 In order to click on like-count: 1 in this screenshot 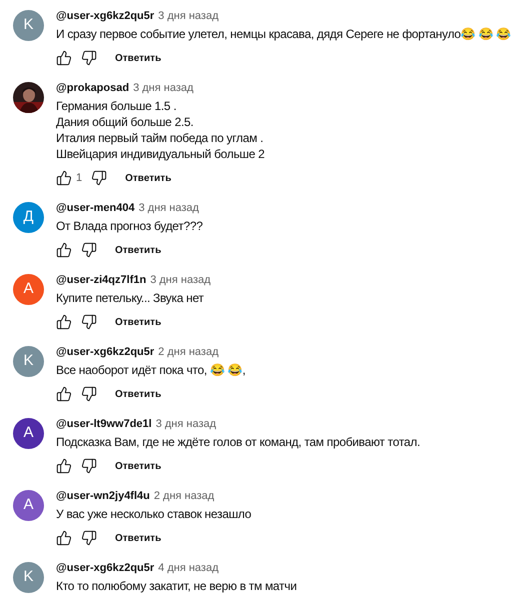, I will do `click(79, 178)`.